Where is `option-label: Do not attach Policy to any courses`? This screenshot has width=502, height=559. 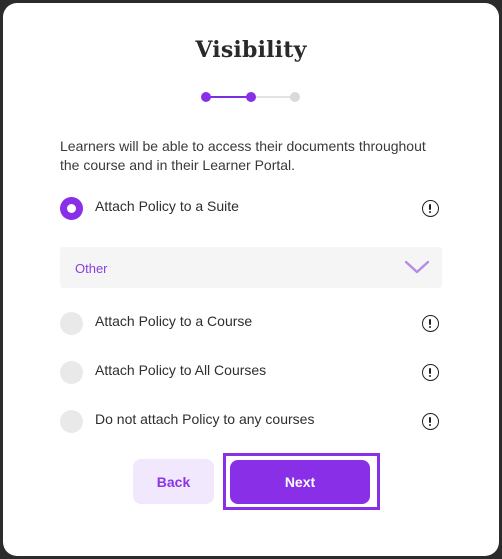
option-label: Do not attach Policy to any courses is located at coordinates (205, 419).